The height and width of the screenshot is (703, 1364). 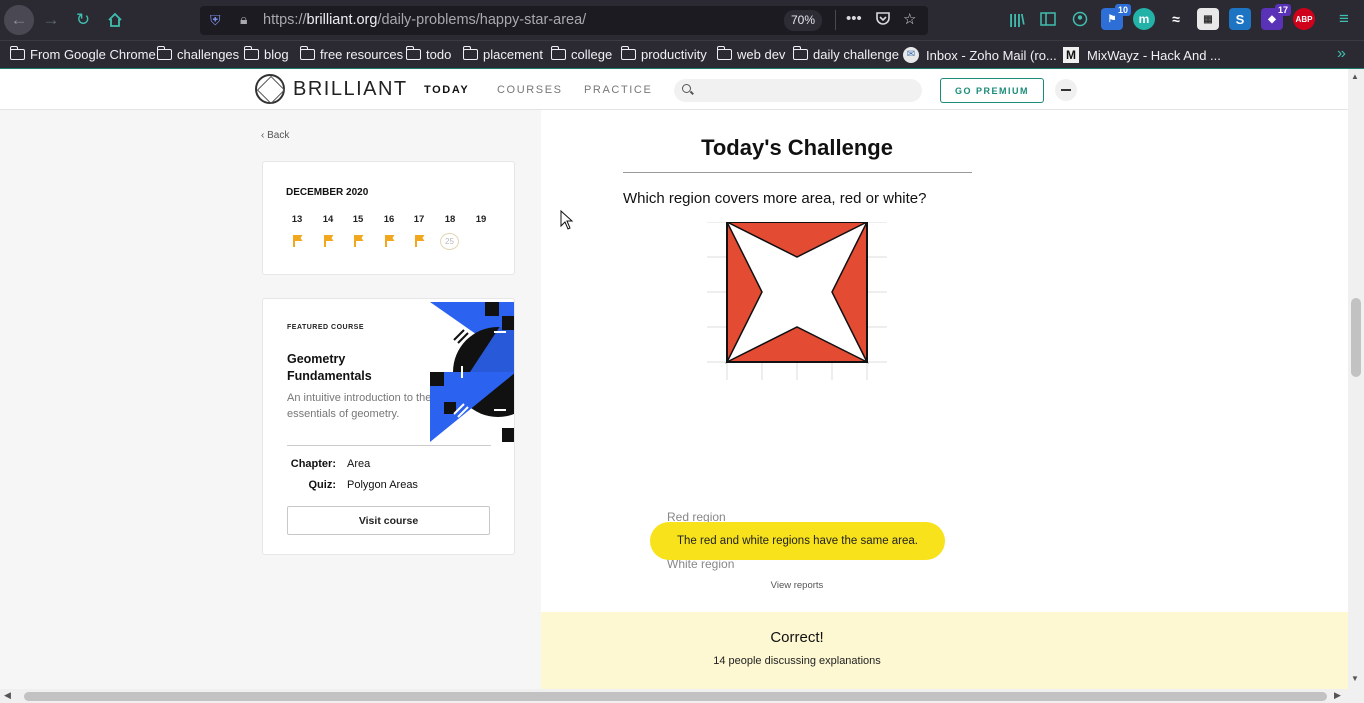 What do you see at coordinates (243, 19) in the screenshot?
I see `lock-icon: 🔒︎` at bounding box center [243, 19].